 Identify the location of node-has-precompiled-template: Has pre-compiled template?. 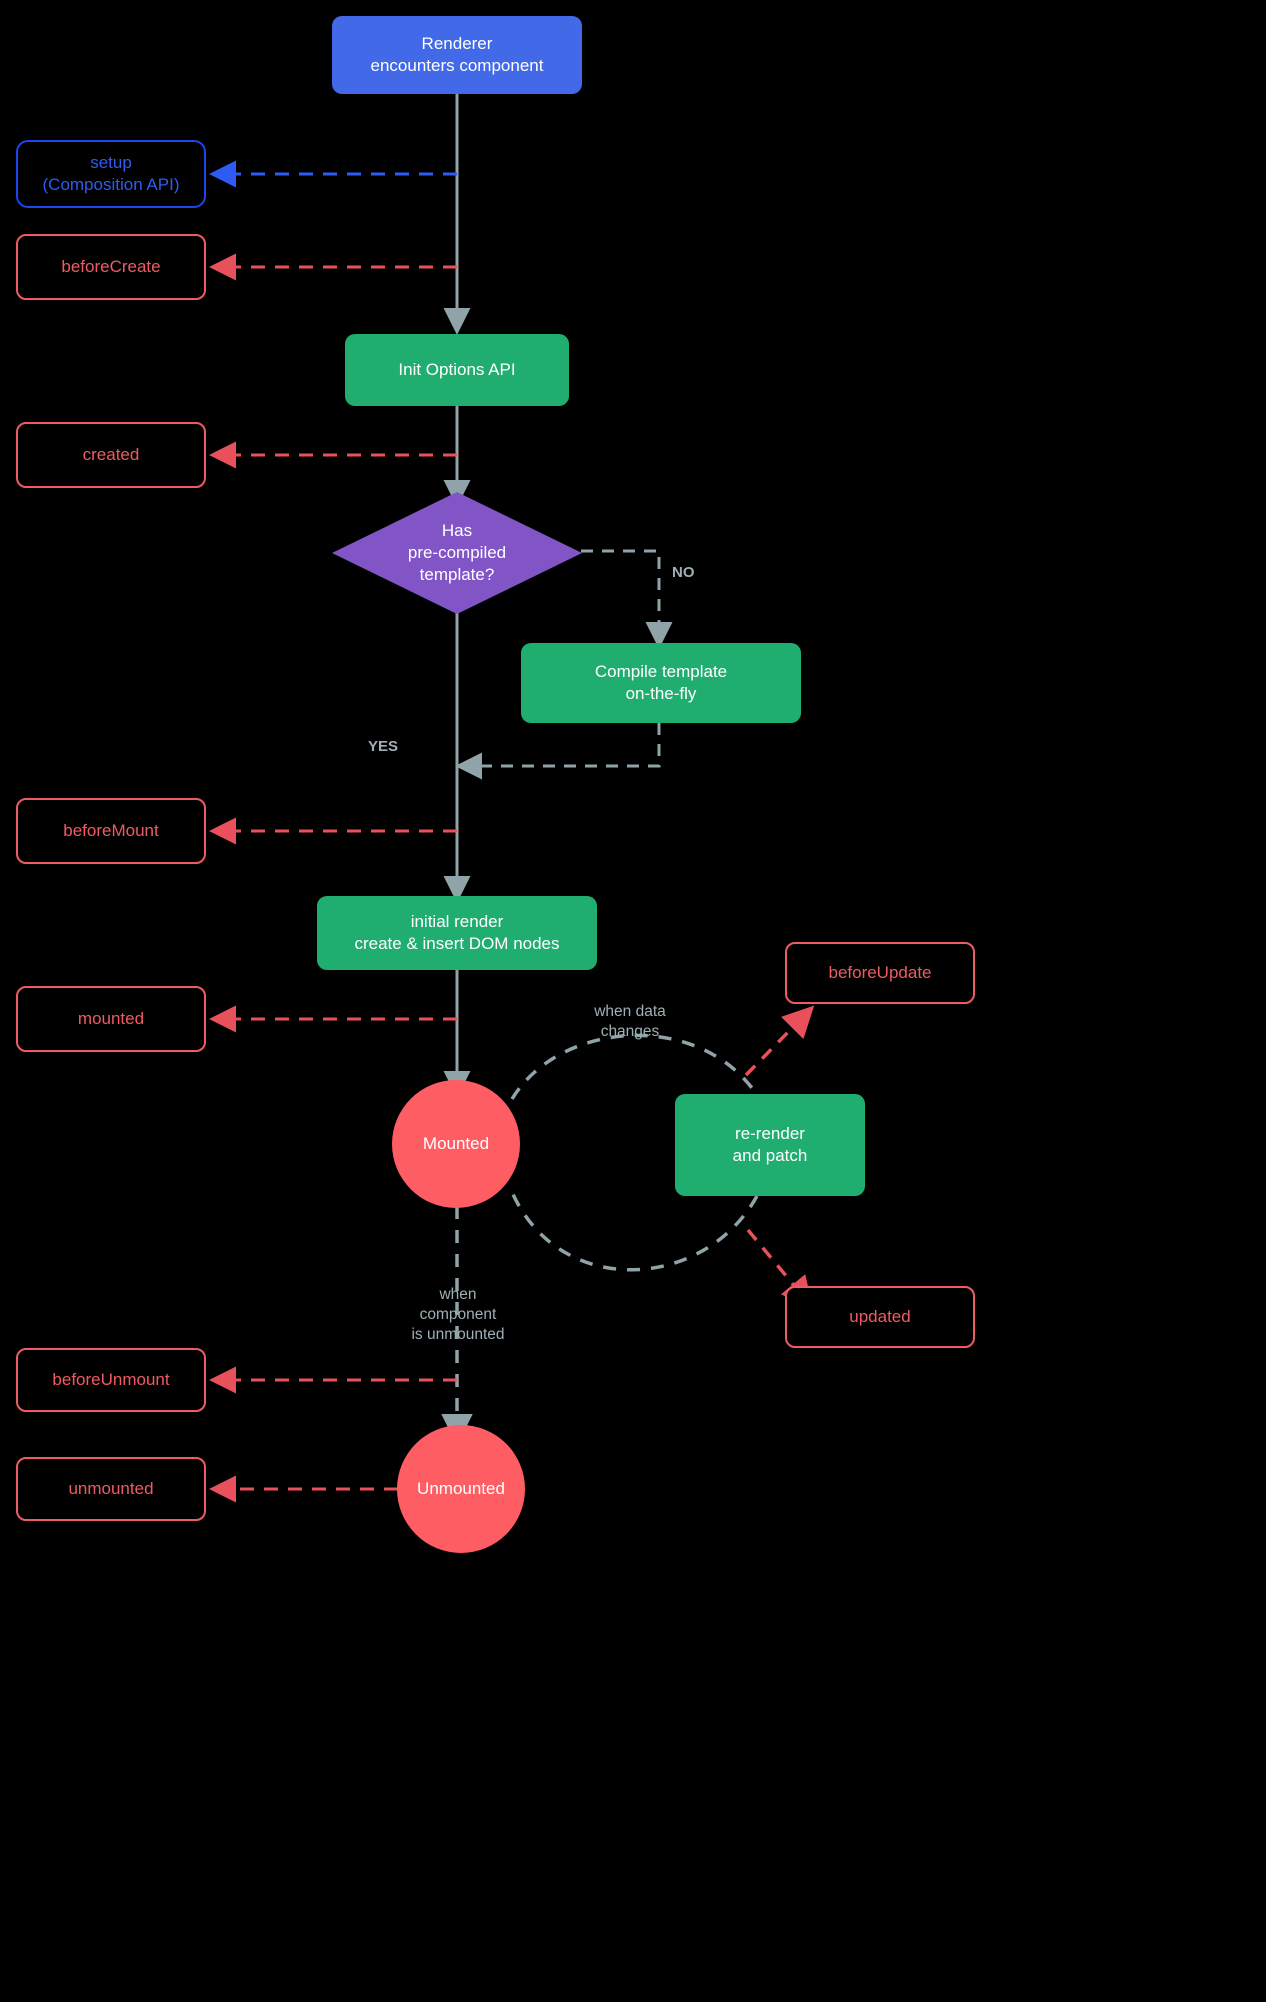
(457, 553).